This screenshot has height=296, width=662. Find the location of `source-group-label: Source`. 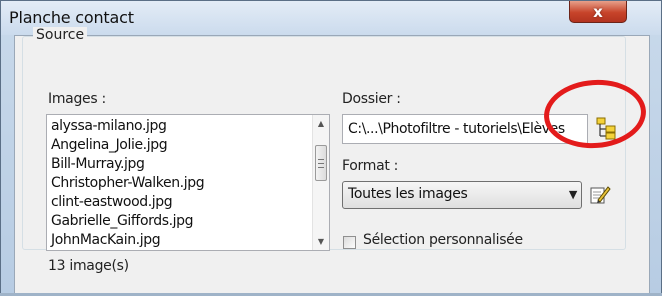

source-group-label: Source is located at coordinates (60, 35).